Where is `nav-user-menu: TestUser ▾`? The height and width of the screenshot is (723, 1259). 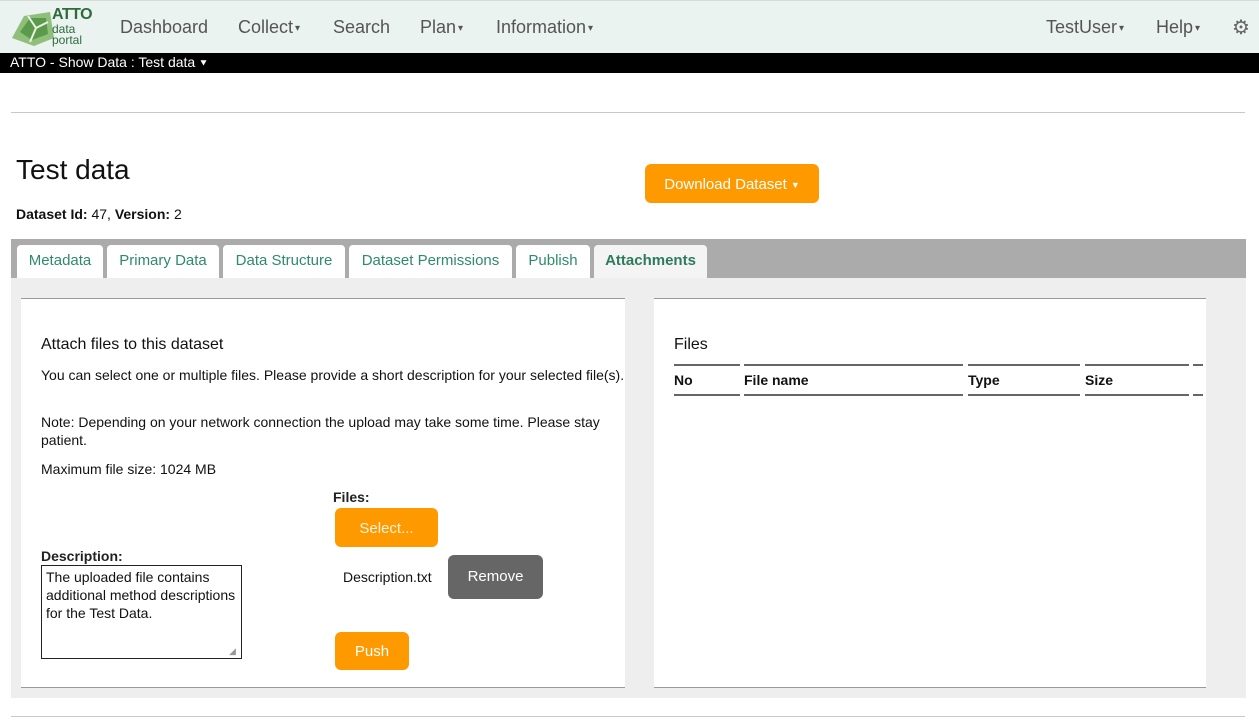
nav-user-menu: TestUser ▾ is located at coordinates (1085, 27).